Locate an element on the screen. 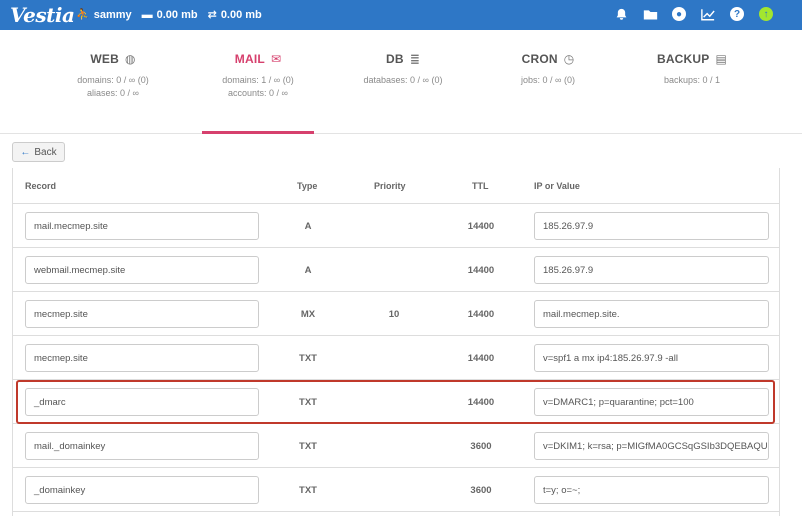 This screenshot has width=802, height=516. record-input: mail._domainkey is located at coordinates (142, 446).